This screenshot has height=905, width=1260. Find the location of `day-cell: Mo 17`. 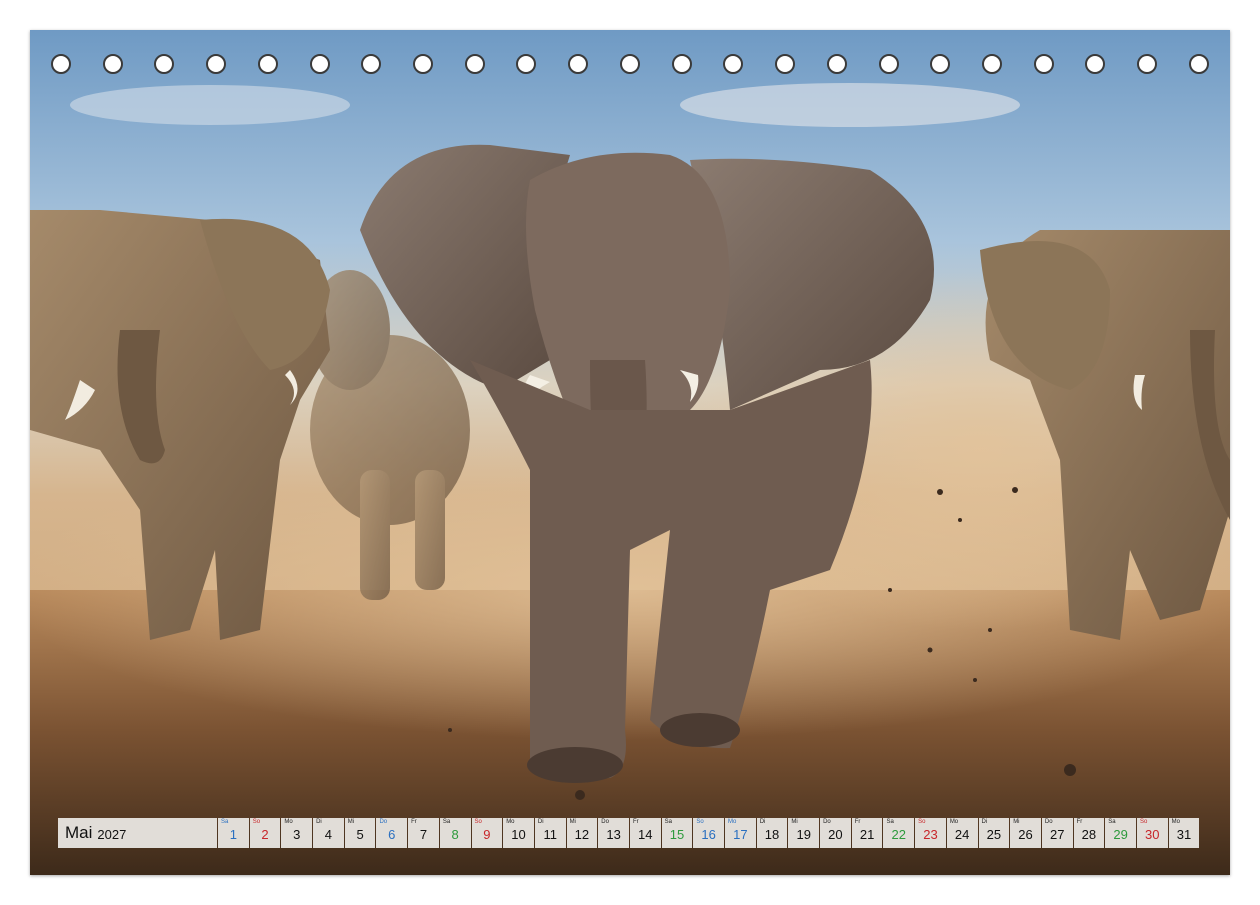

day-cell: Mo 17 is located at coordinates (740, 833).